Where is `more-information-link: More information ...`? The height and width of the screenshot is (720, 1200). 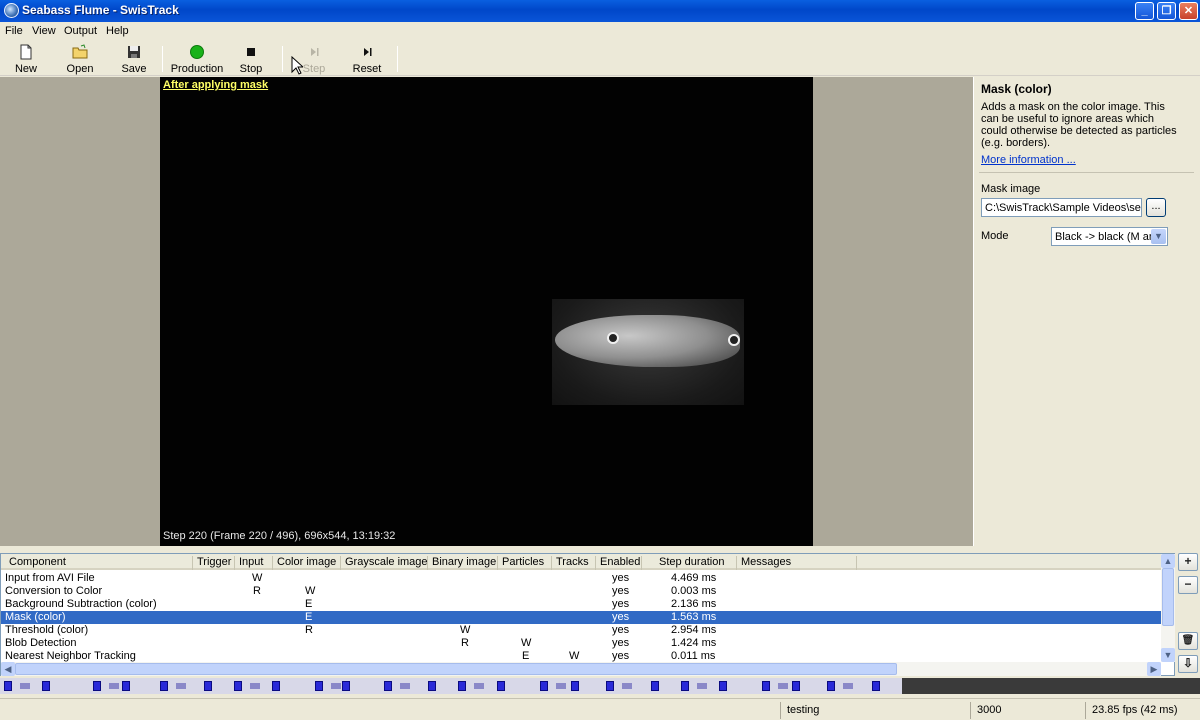
more-information-link: More information ... is located at coordinates (1028, 160).